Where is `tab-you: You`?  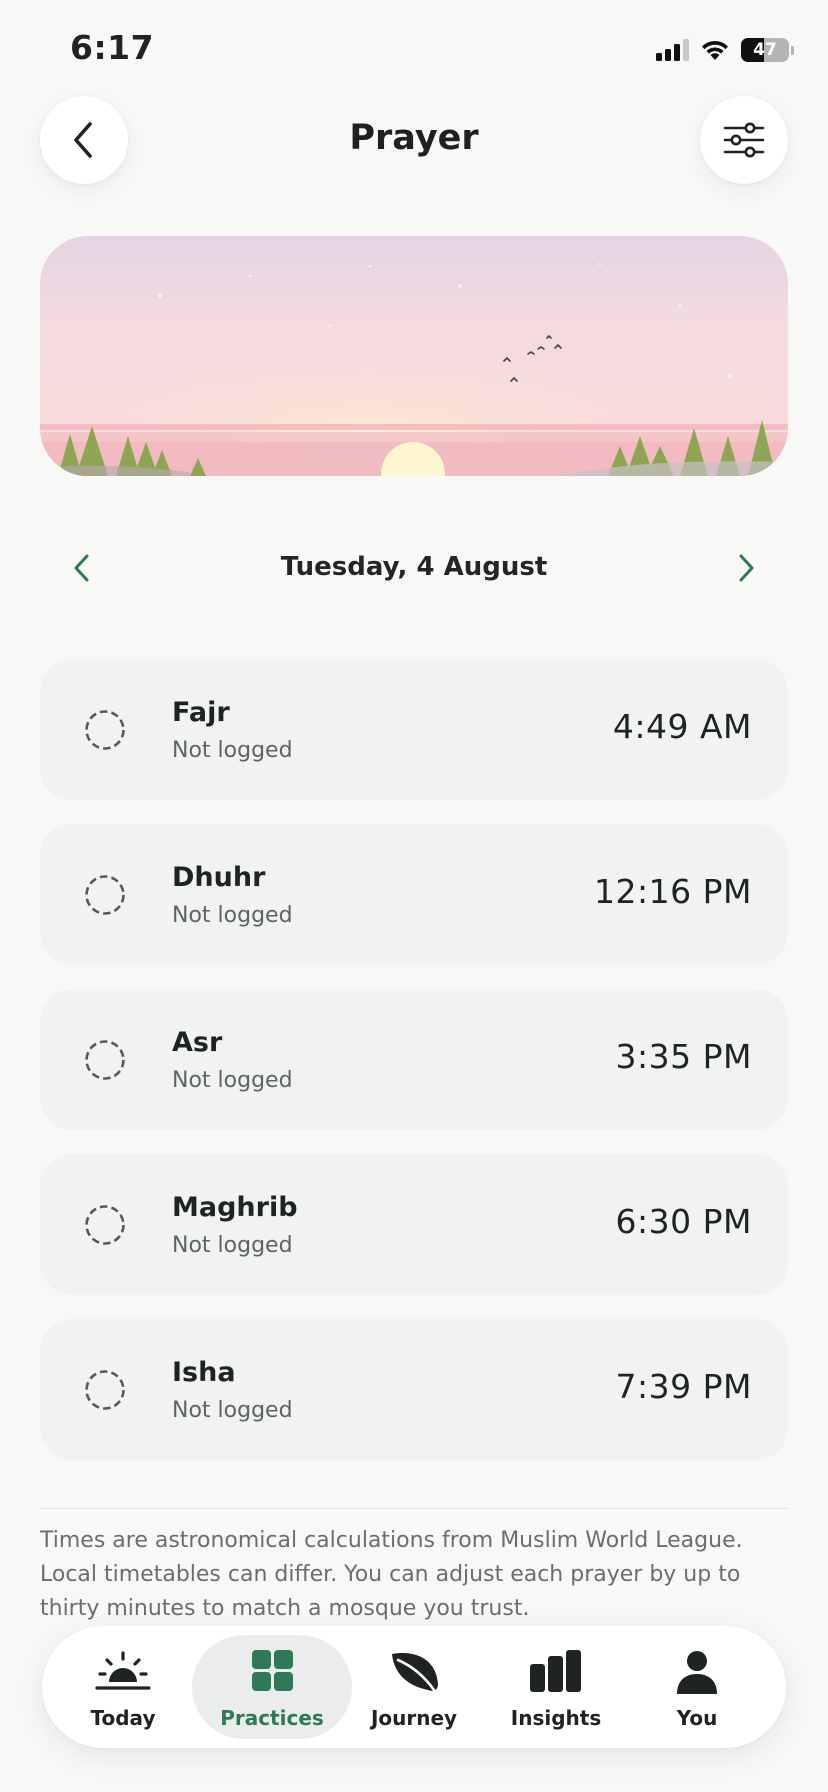 tab-you: You is located at coordinates (697, 1687).